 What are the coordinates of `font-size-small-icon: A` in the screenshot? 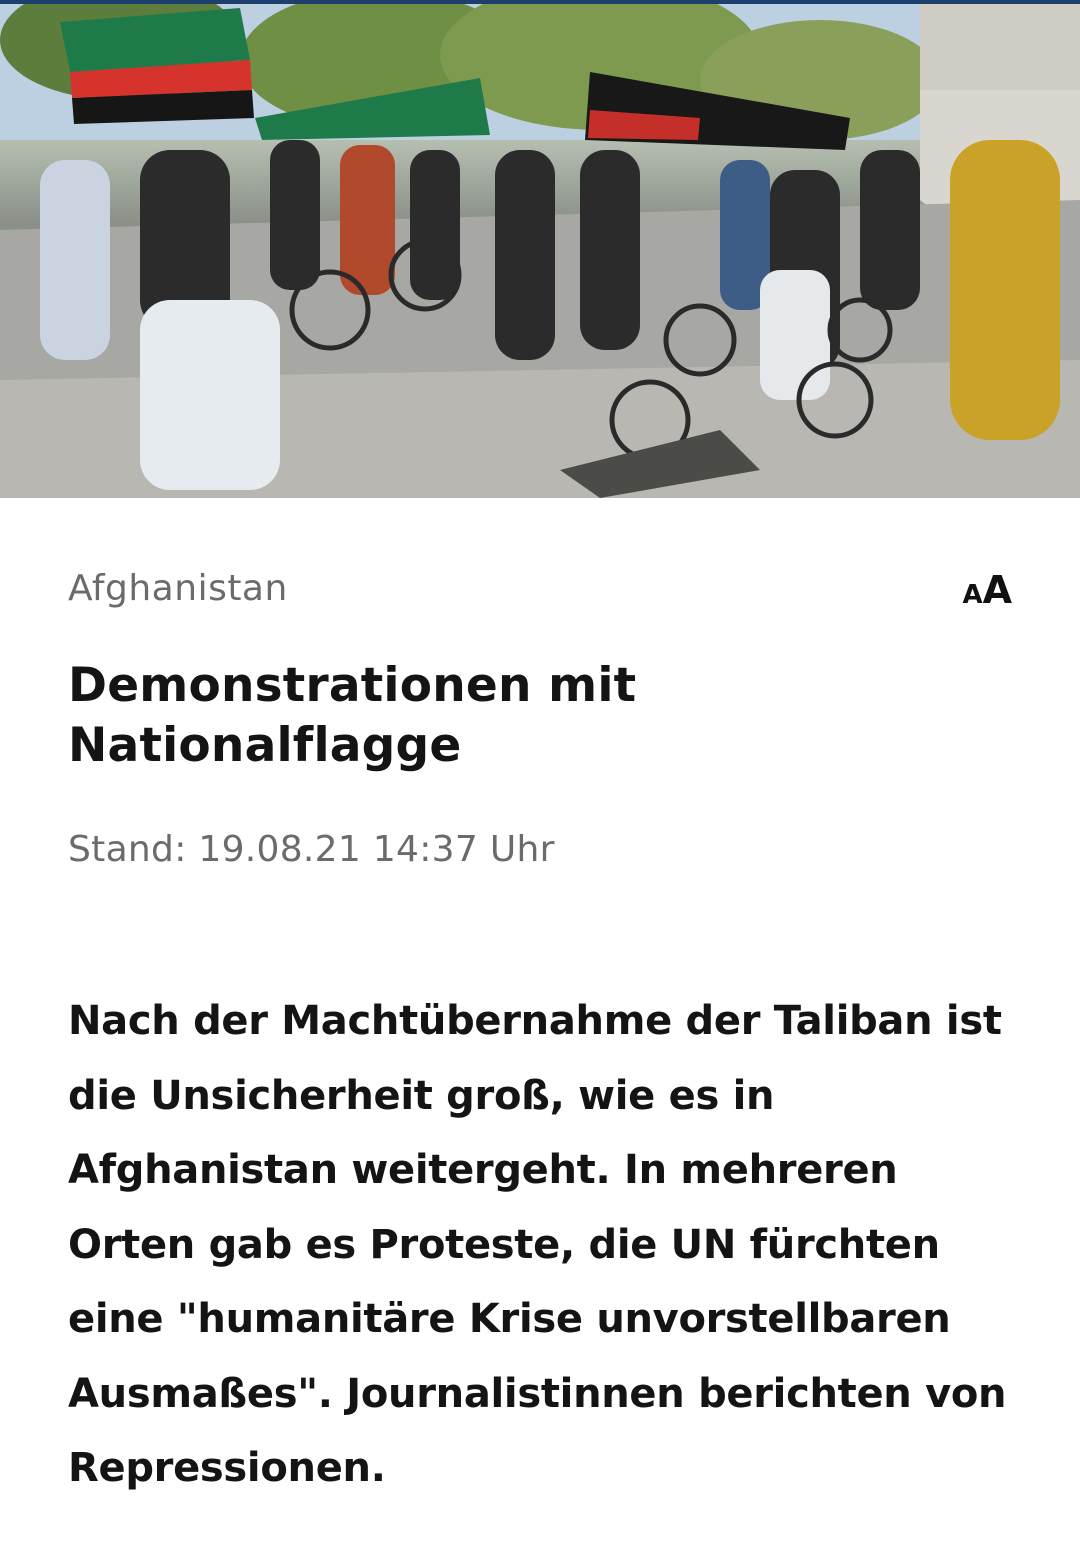 It's located at (972, 595).